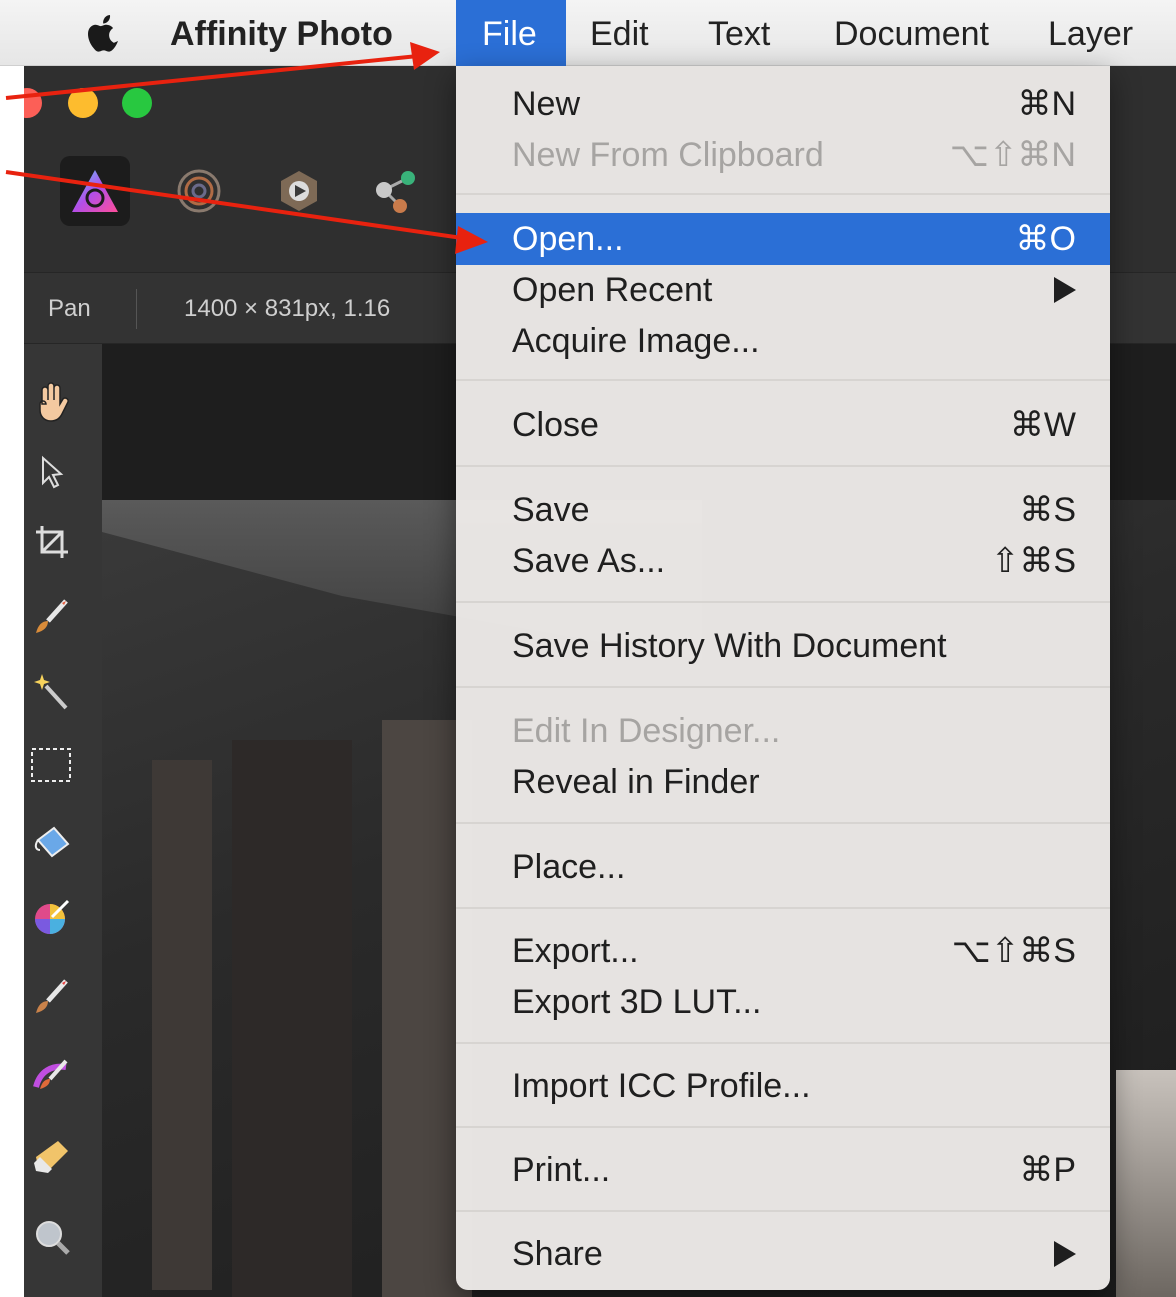  What do you see at coordinates (1012, 155) in the screenshot?
I see `shortcut-label: ⌥⇧⌘N` at bounding box center [1012, 155].